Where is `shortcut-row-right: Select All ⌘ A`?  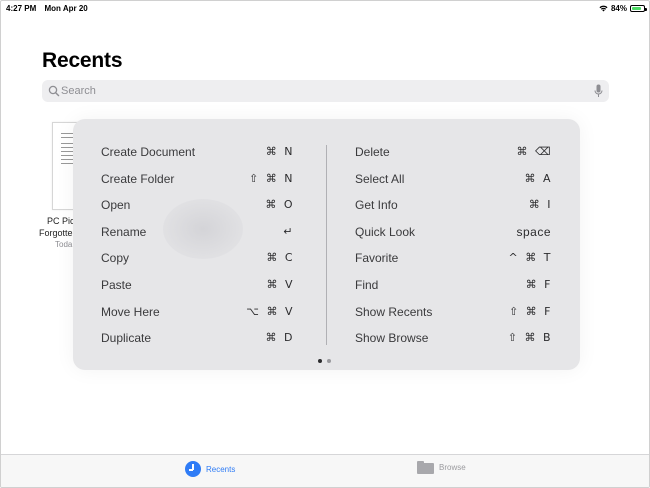 shortcut-row-right: Select All ⌘ A is located at coordinates (453, 181).